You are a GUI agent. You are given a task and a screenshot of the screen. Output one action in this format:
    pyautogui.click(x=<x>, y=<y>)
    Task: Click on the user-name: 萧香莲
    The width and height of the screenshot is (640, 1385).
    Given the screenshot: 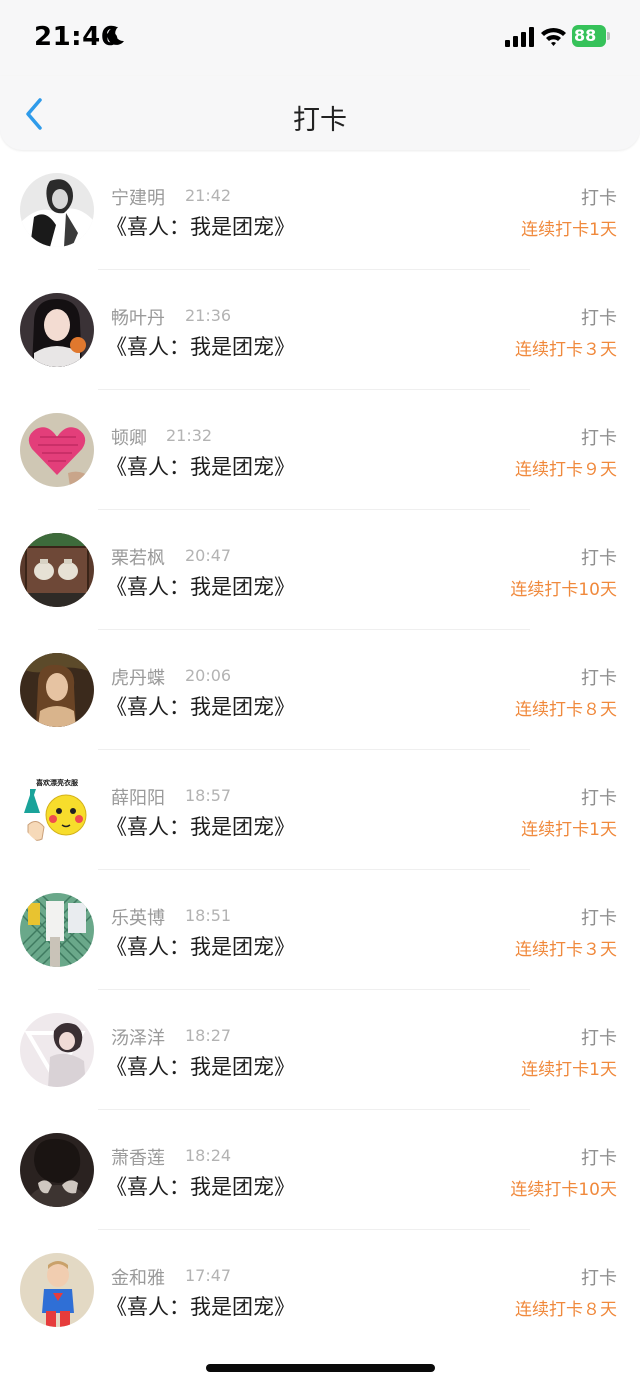 What is the action you would take?
    pyautogui.click(x=138, y=1158)
    